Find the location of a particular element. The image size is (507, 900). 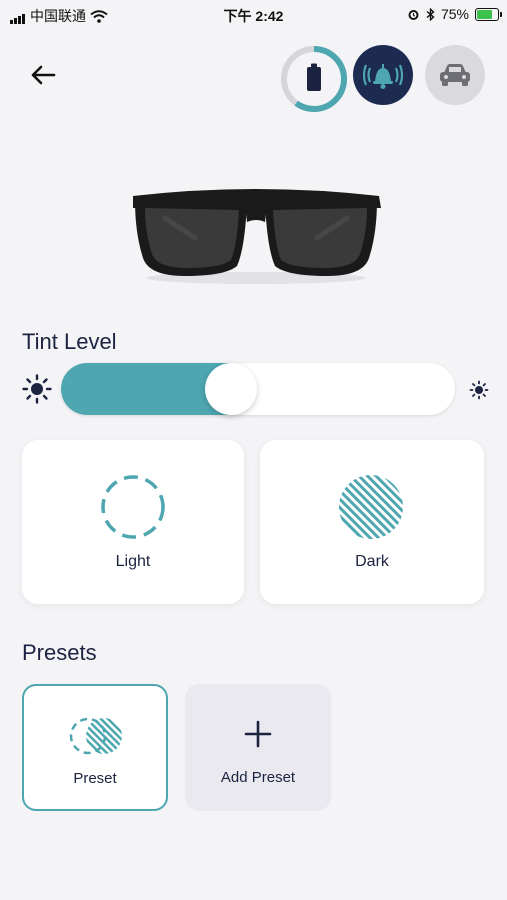

add-preset-label: Add Preset is located at coordinates (258, 777).